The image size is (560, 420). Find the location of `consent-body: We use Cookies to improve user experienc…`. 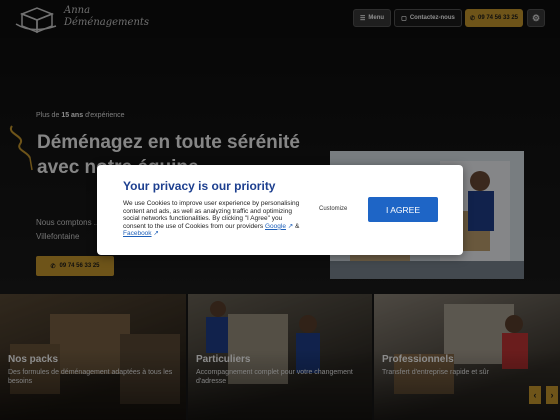

consent-body: We use Cookies to improve user experienc… is located at coordinates (213, 219).